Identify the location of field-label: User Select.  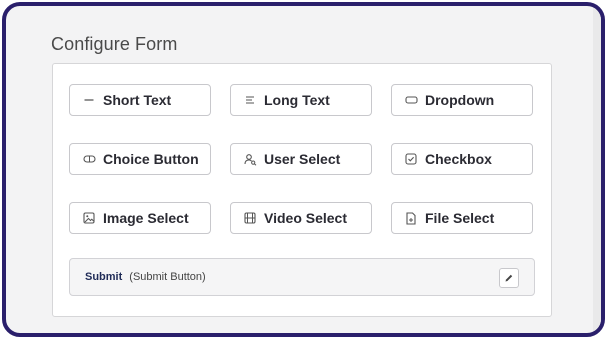
(302, 159).